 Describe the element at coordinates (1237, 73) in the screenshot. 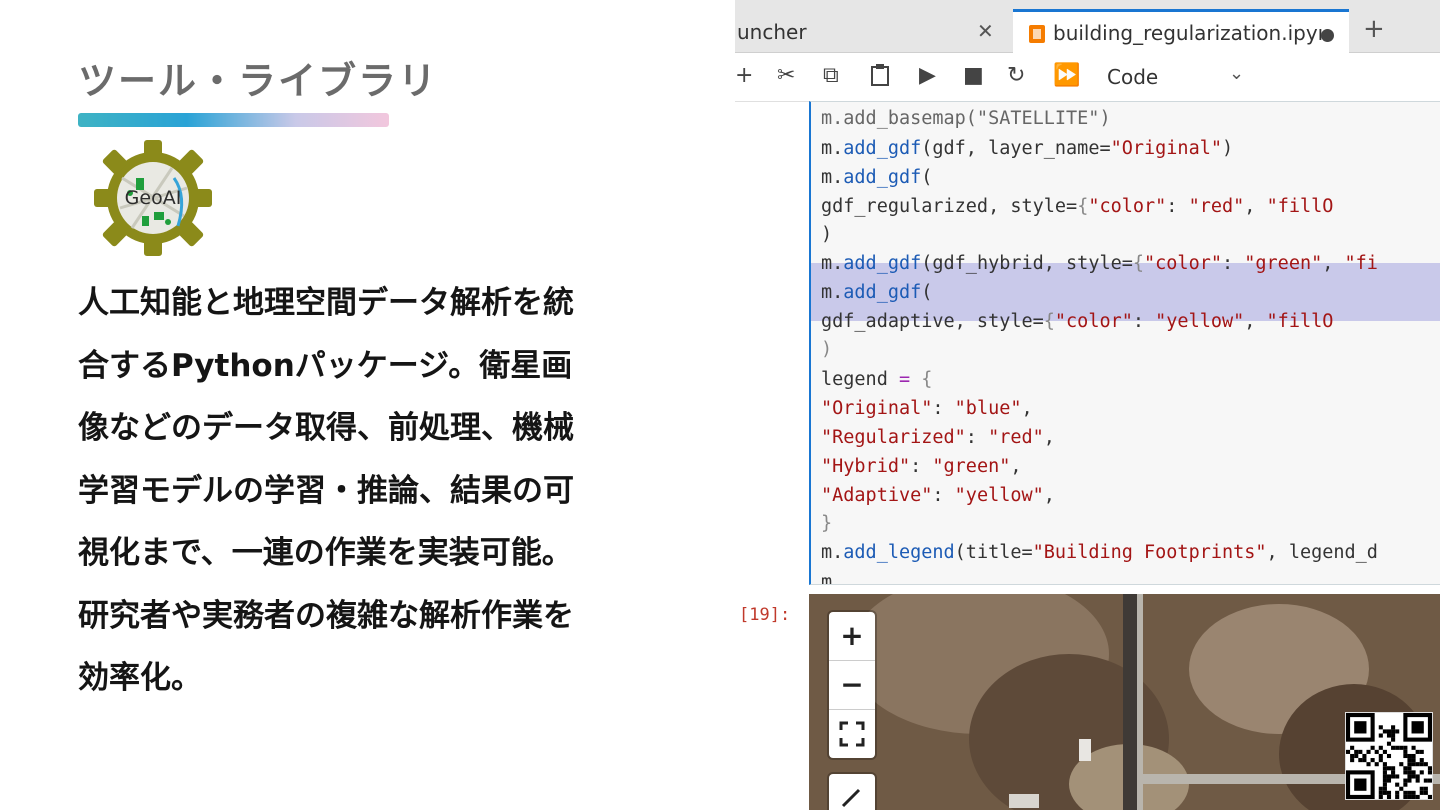

I see `chevron-down-icon: ⌄` at that location.